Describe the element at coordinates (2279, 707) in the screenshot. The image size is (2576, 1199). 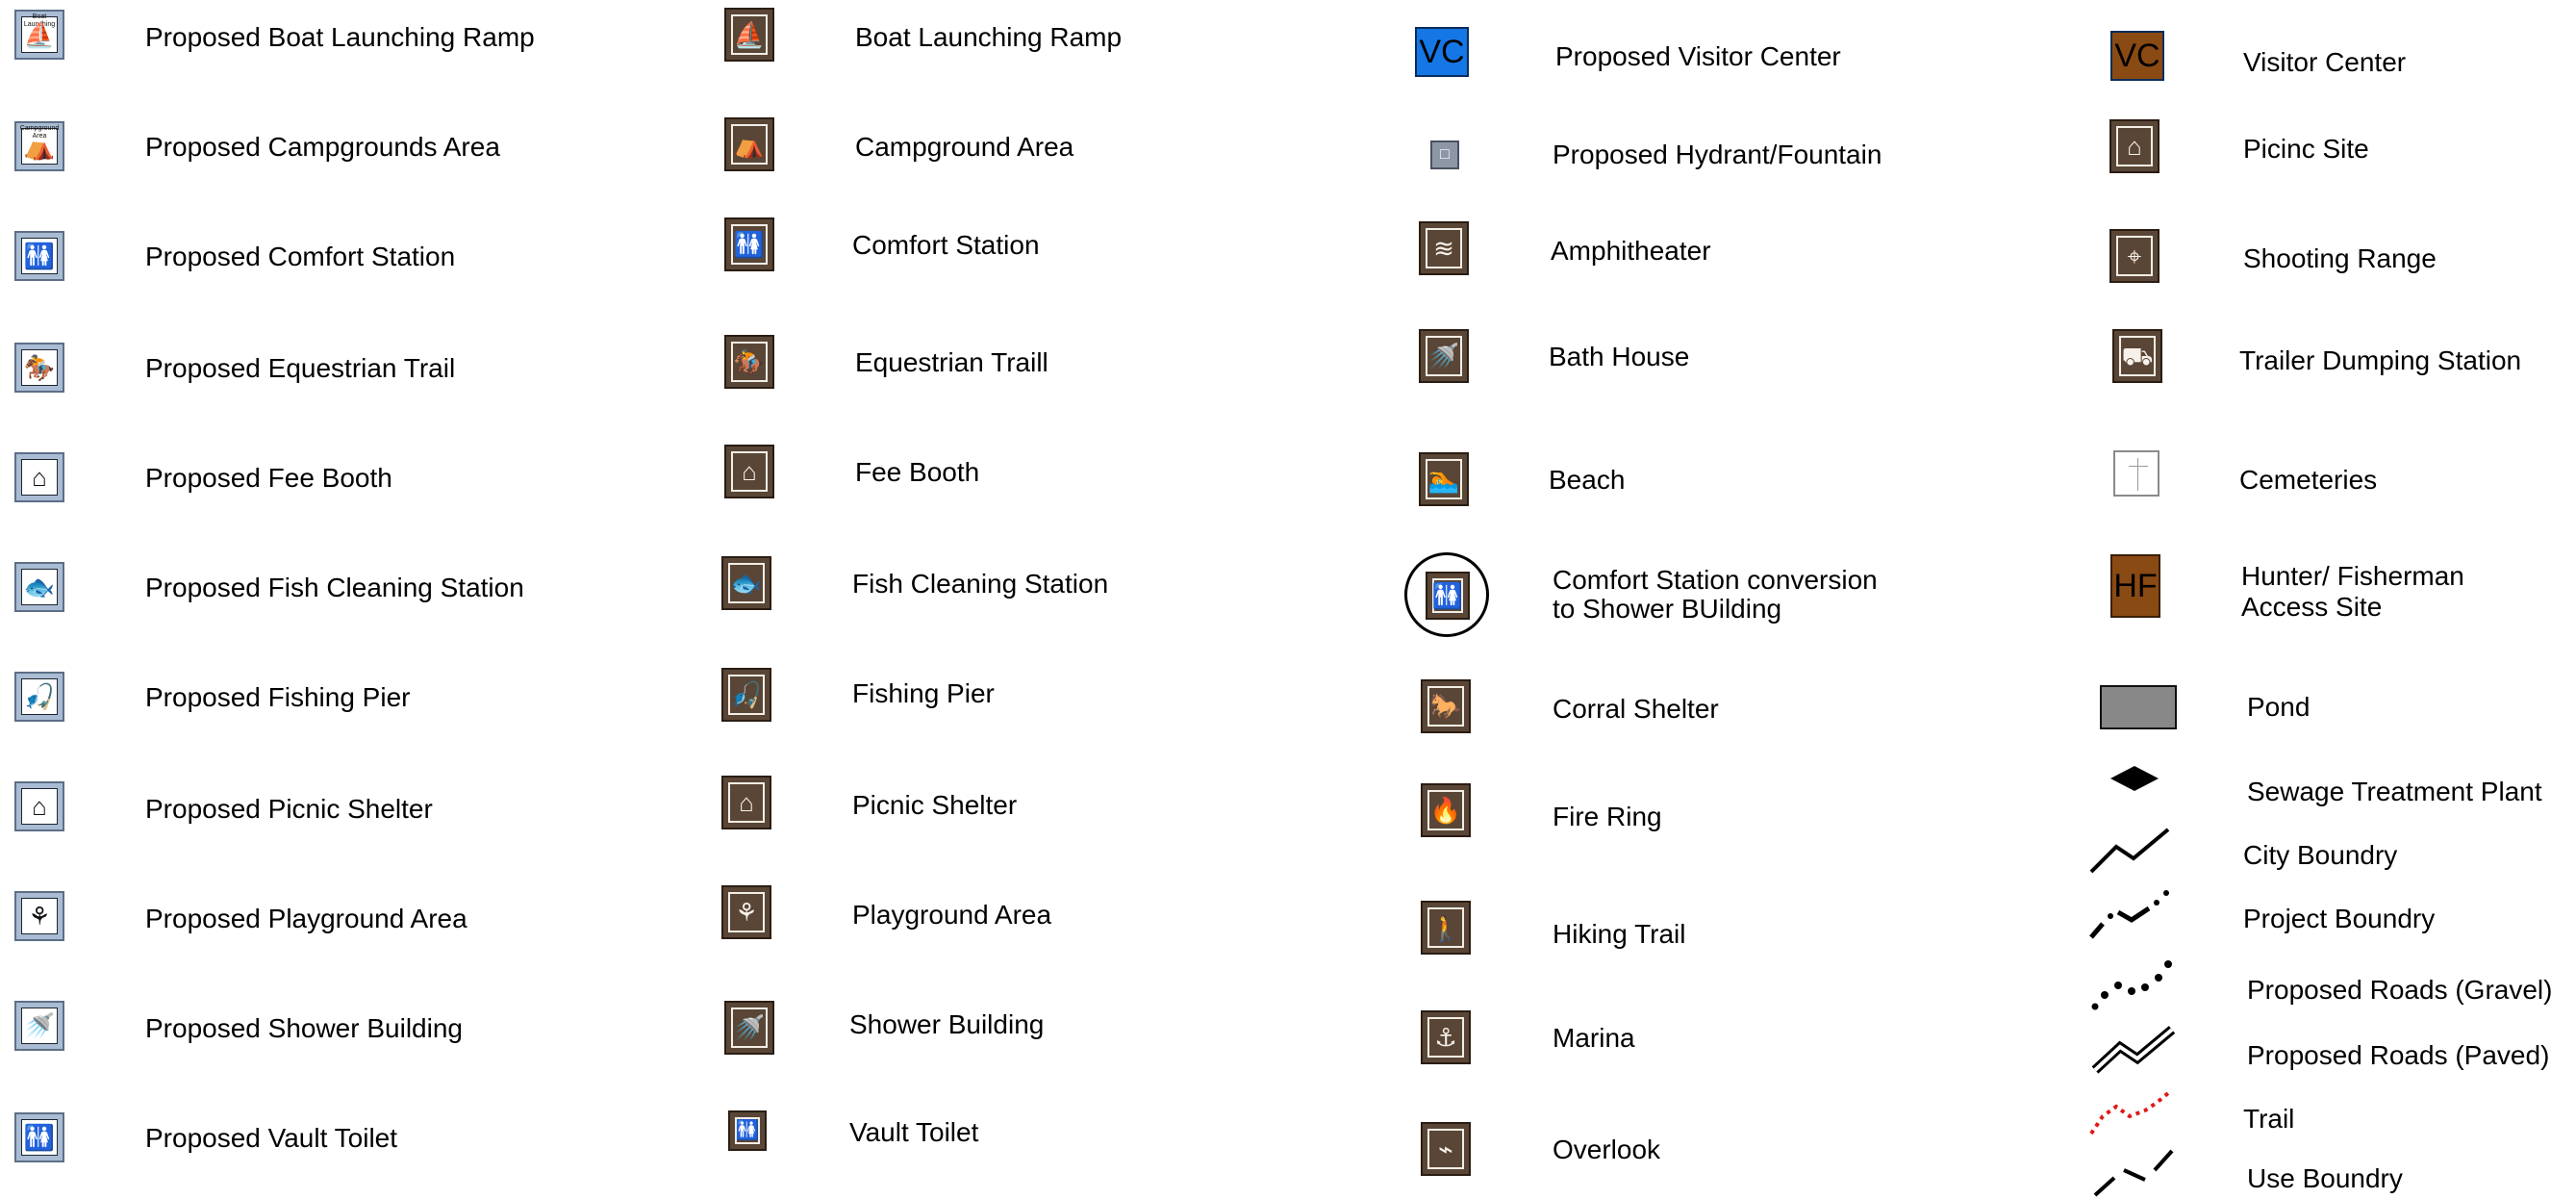
I see `legend-label: Pond` at that location.